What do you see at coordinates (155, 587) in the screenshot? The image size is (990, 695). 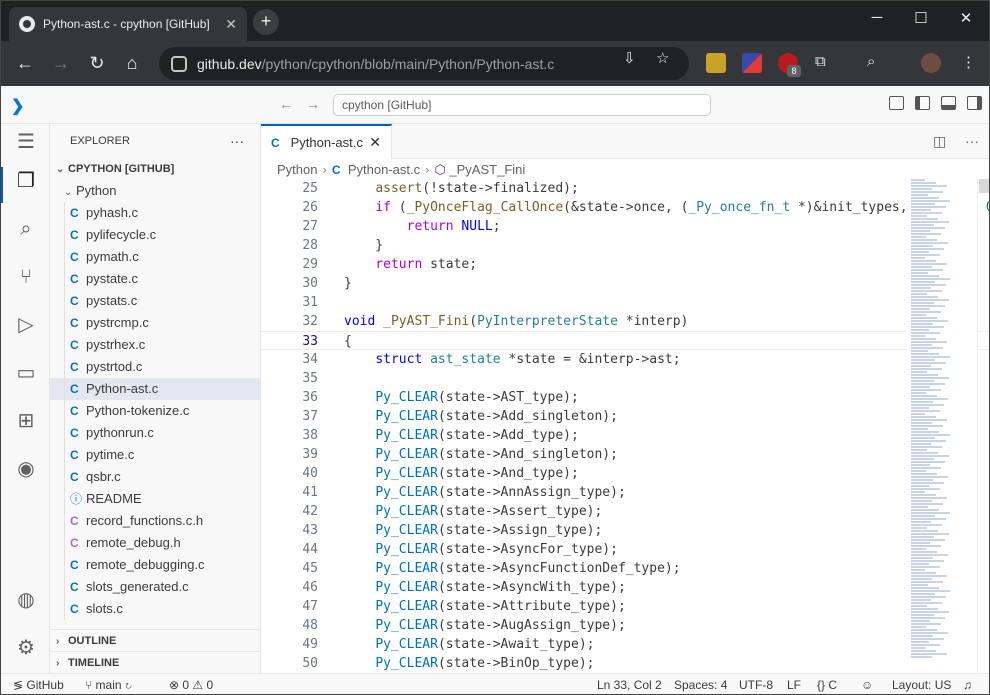 I see `file-item: Cslots_generated.c` at bounding box center [155, 587].